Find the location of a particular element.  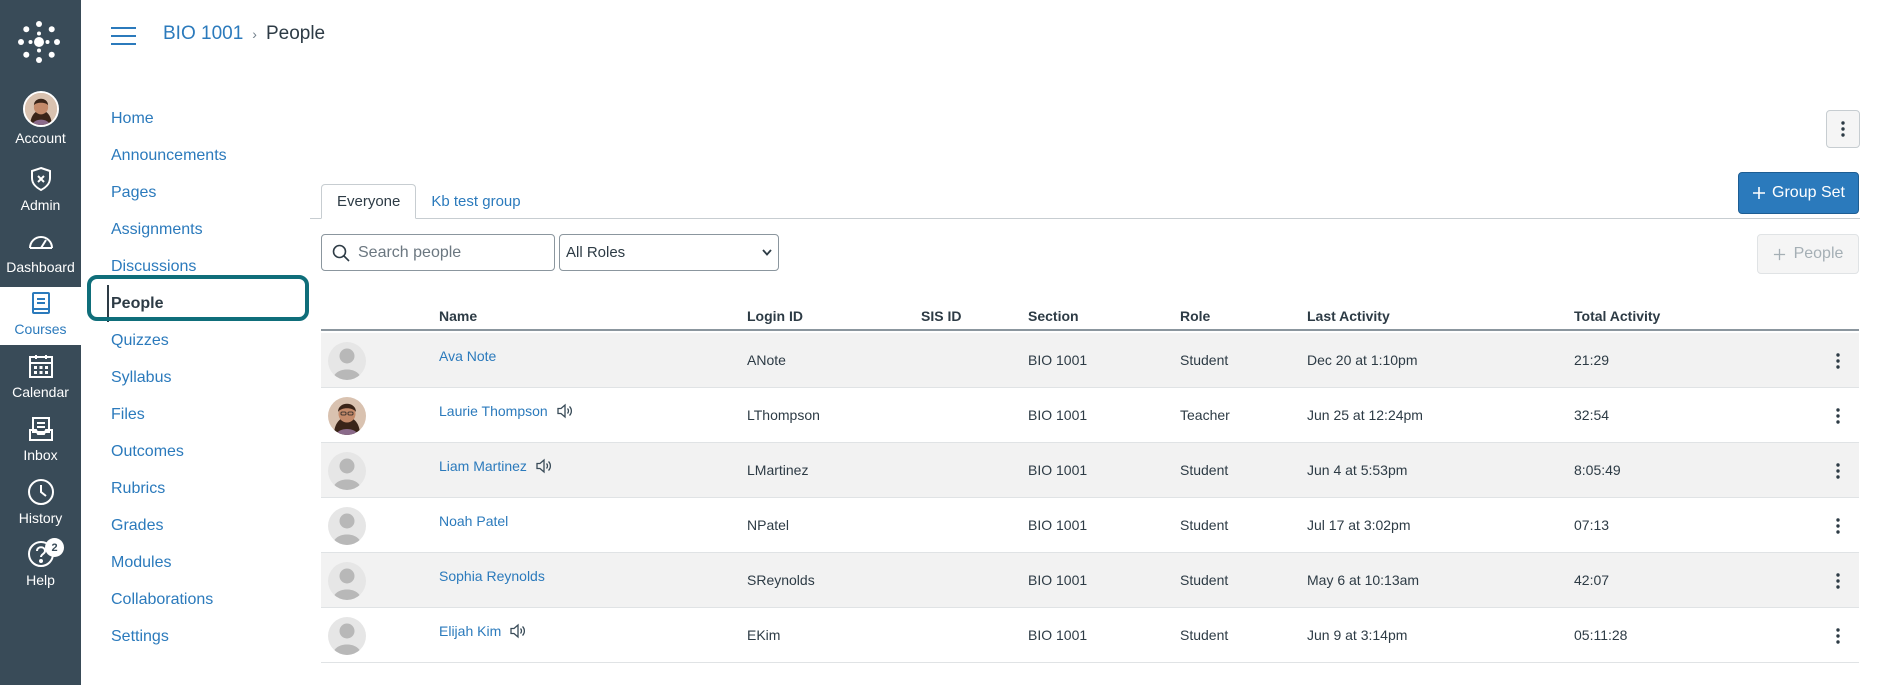

global-nav-courses: Courses is located at coordinates (40, 316).